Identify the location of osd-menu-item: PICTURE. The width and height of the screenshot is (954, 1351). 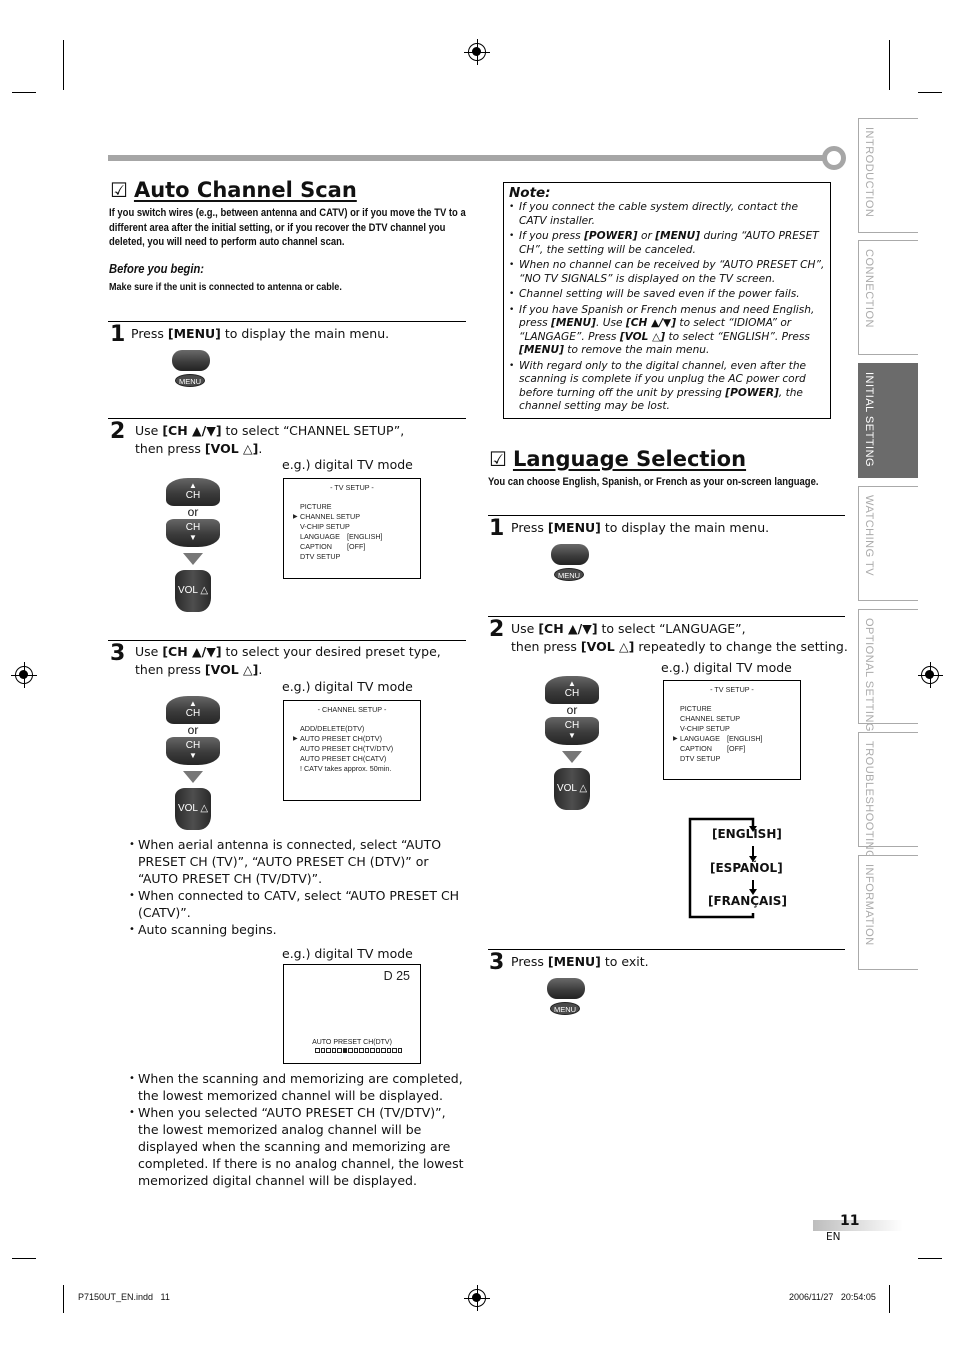
(352, 507).